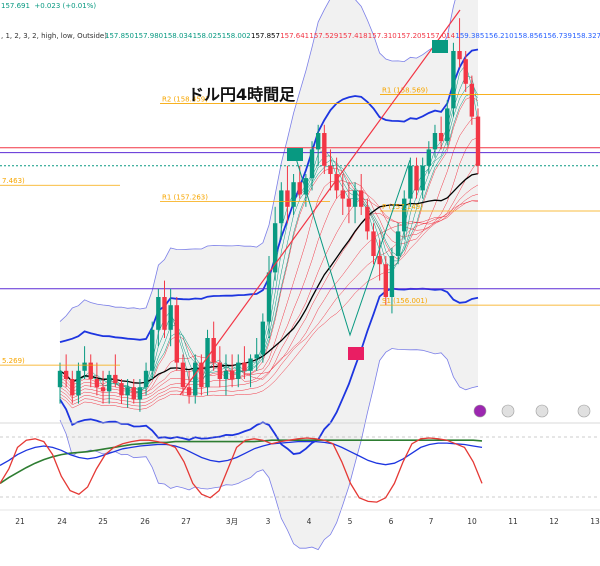 This screenshot has width=600, height=566. What do you see at coordinates (480, 411) in the screenshot?
I see `event-icon` at bounding box center [480, 411].